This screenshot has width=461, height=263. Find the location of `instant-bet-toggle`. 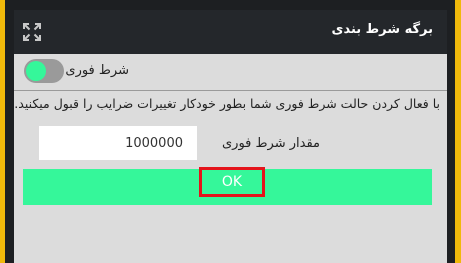

instant-bet-toggle is located at coordinates (44, 71).